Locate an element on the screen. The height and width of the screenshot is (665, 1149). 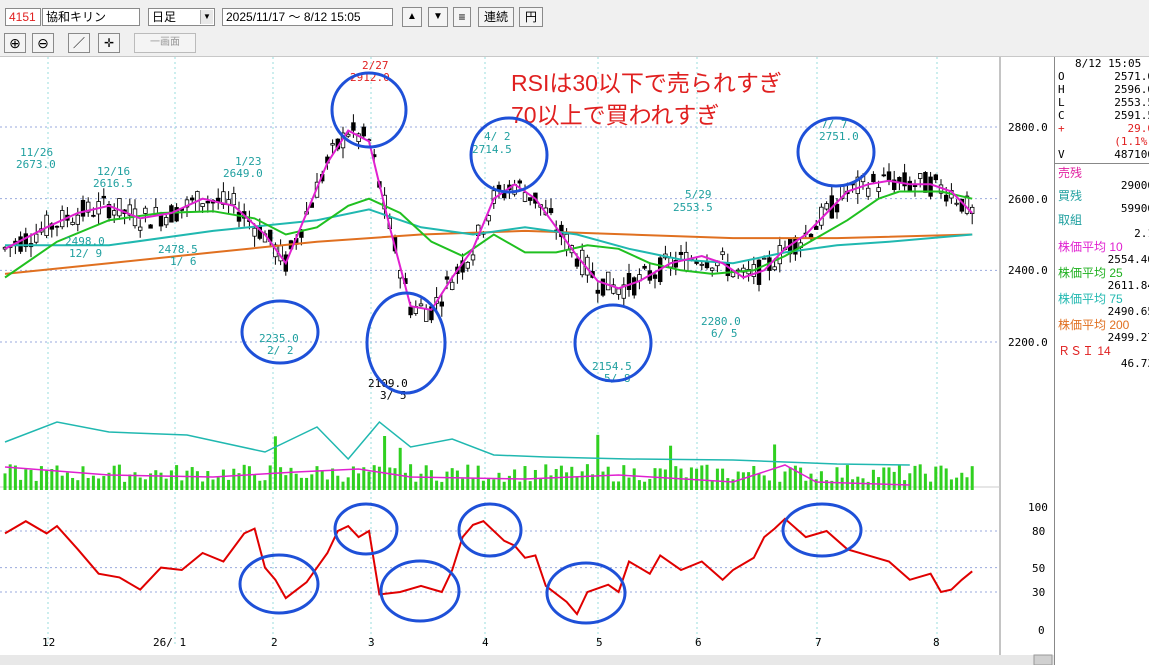
annotation: RSIは30以下で売られすぎ 70以上で買われすぎ is located at coordinates (646, 99).